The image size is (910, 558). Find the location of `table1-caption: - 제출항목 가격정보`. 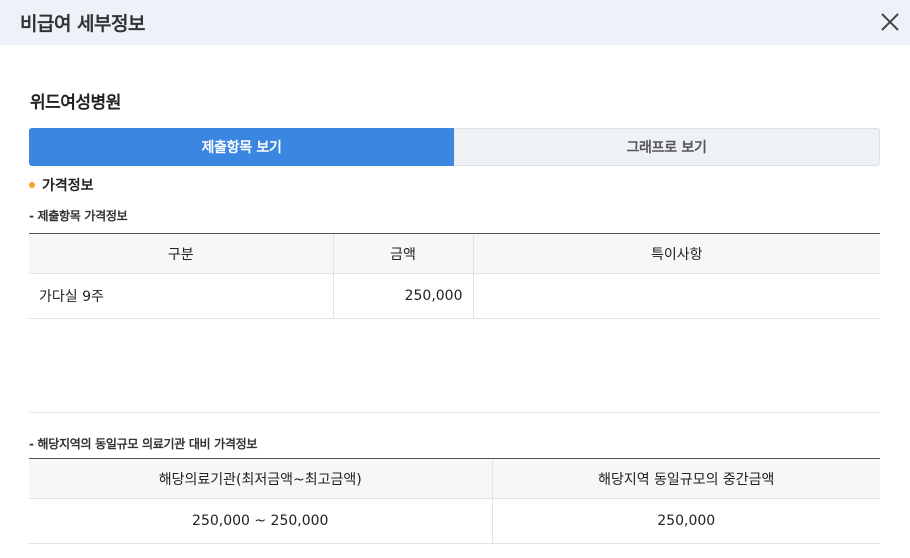

table1-caption: - 제출항목 가격정보 is located at coordinates (78, 216).